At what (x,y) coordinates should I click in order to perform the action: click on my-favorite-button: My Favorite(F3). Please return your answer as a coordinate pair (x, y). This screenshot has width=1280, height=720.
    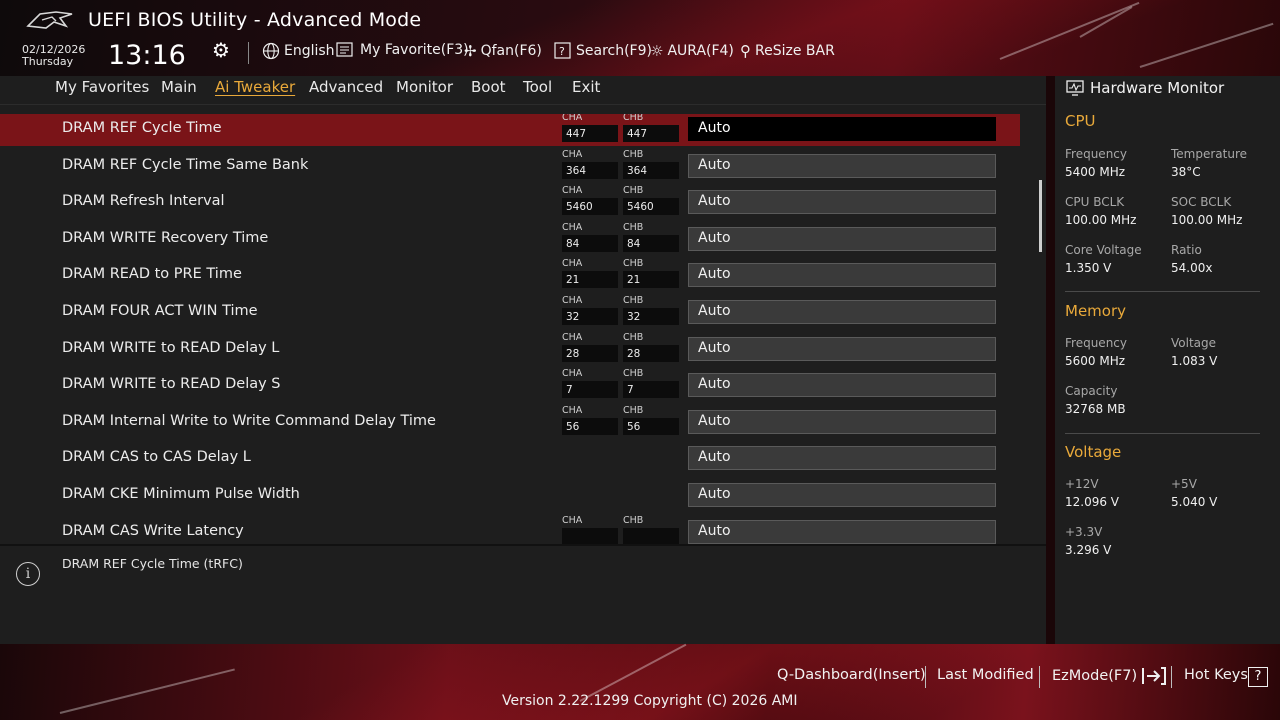
    Looking at the image, I should click on (402, 50).